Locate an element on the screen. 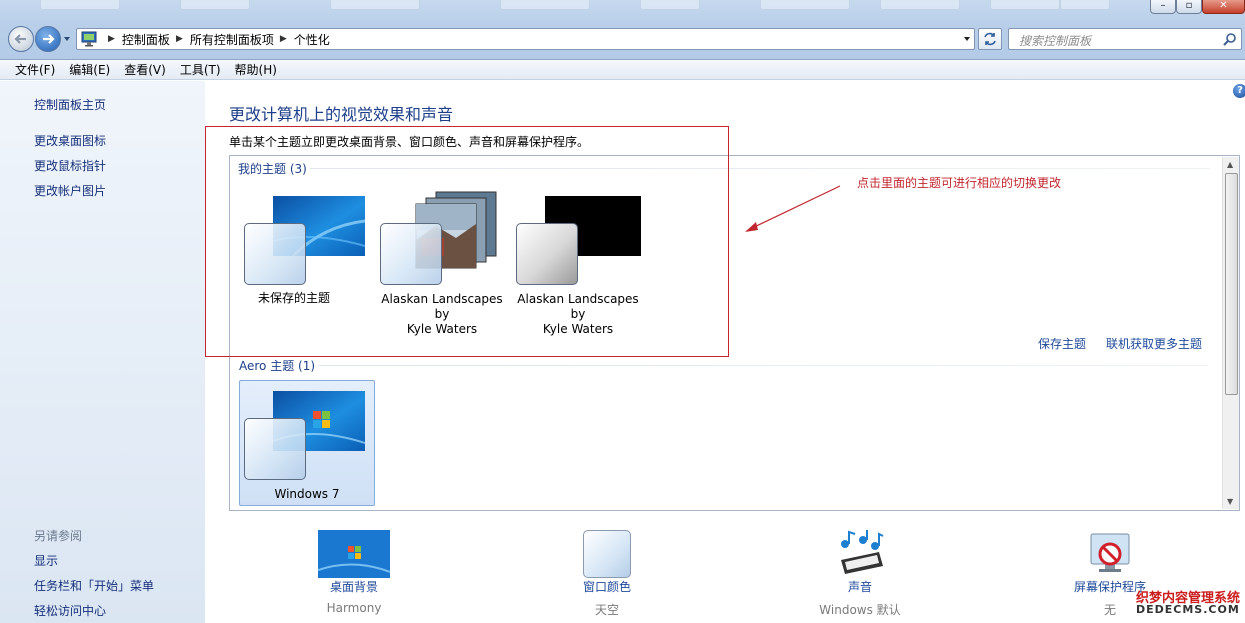  maximize-button: ▫ is located at coordinates (1189, 7).